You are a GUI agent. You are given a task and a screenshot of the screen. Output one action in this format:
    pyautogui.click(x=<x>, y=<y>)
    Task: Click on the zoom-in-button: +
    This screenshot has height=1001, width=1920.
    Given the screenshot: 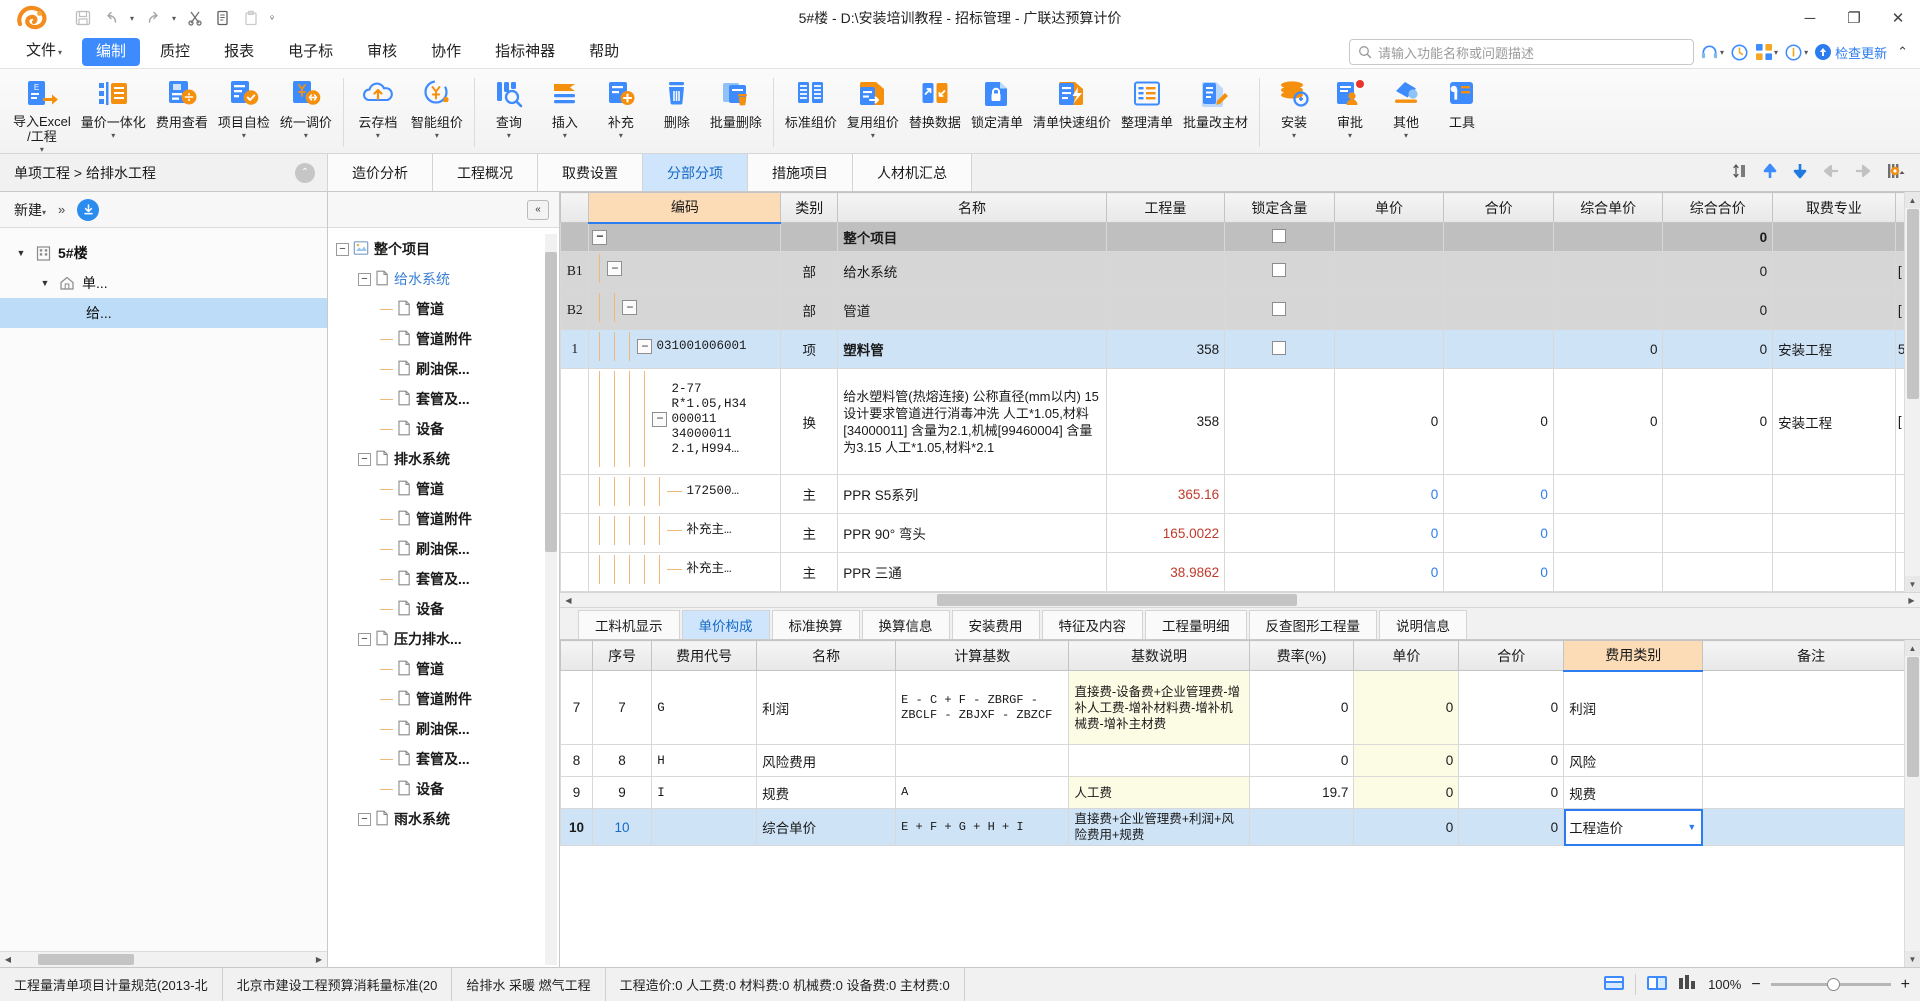 What is the action you would take?
    pyautogui.click(x=1905, y=985)
    